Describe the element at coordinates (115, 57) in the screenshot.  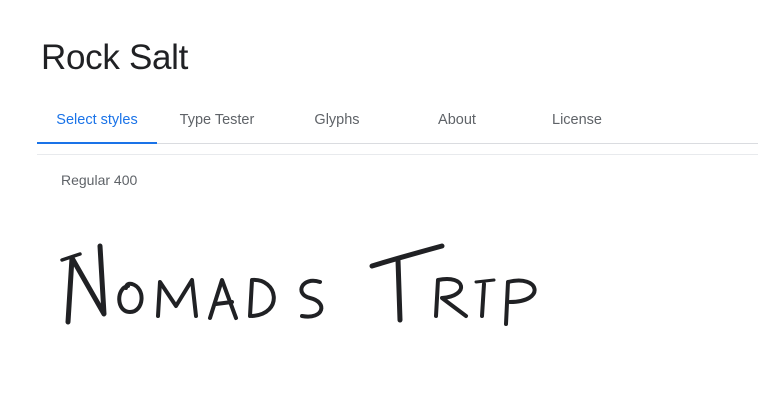
I see `page-title: Rock Salt` at that location.